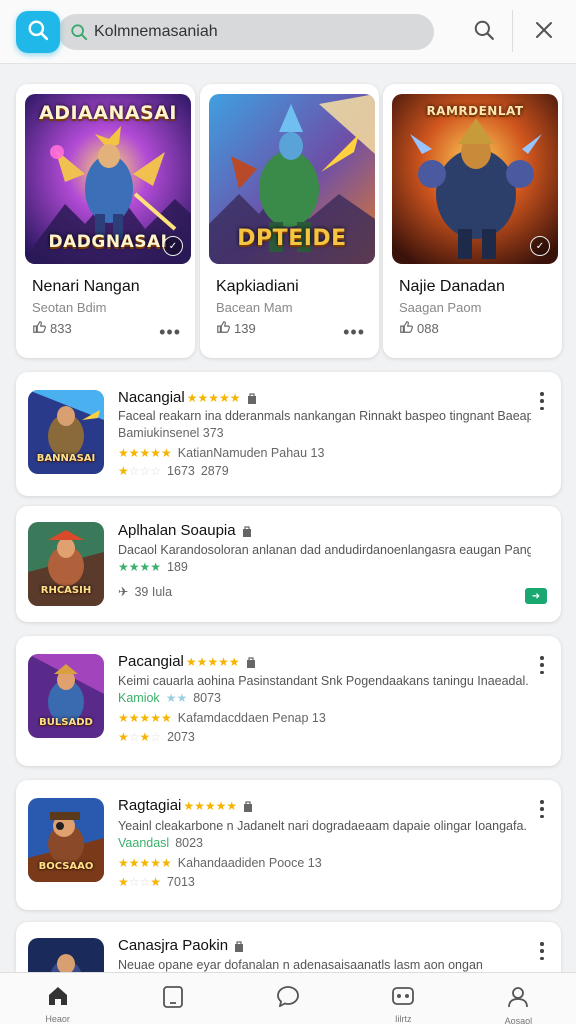 The image size is (576, 1024). What do you see at coordinates (292, 238) in the screenshot?
I see `art-subtitle: DPTEIDE` at bounding box center [292, 238].